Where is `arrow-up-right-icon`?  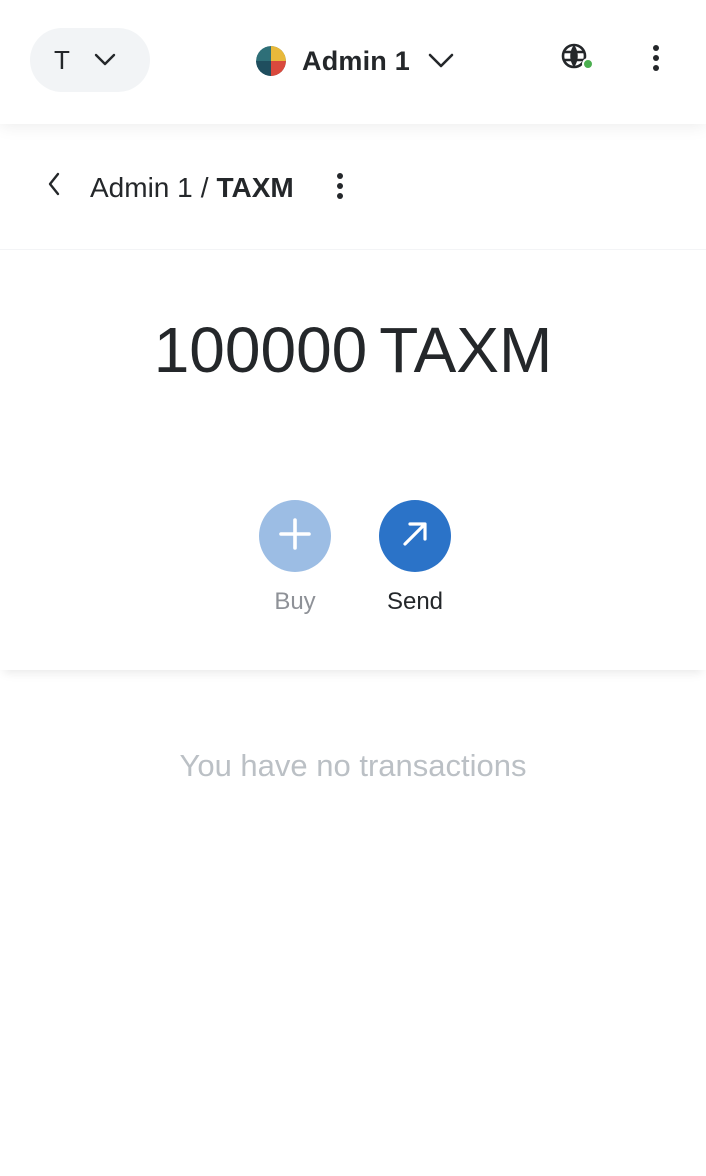
arrow-up-right-icon is located at coordinates (415, 536).